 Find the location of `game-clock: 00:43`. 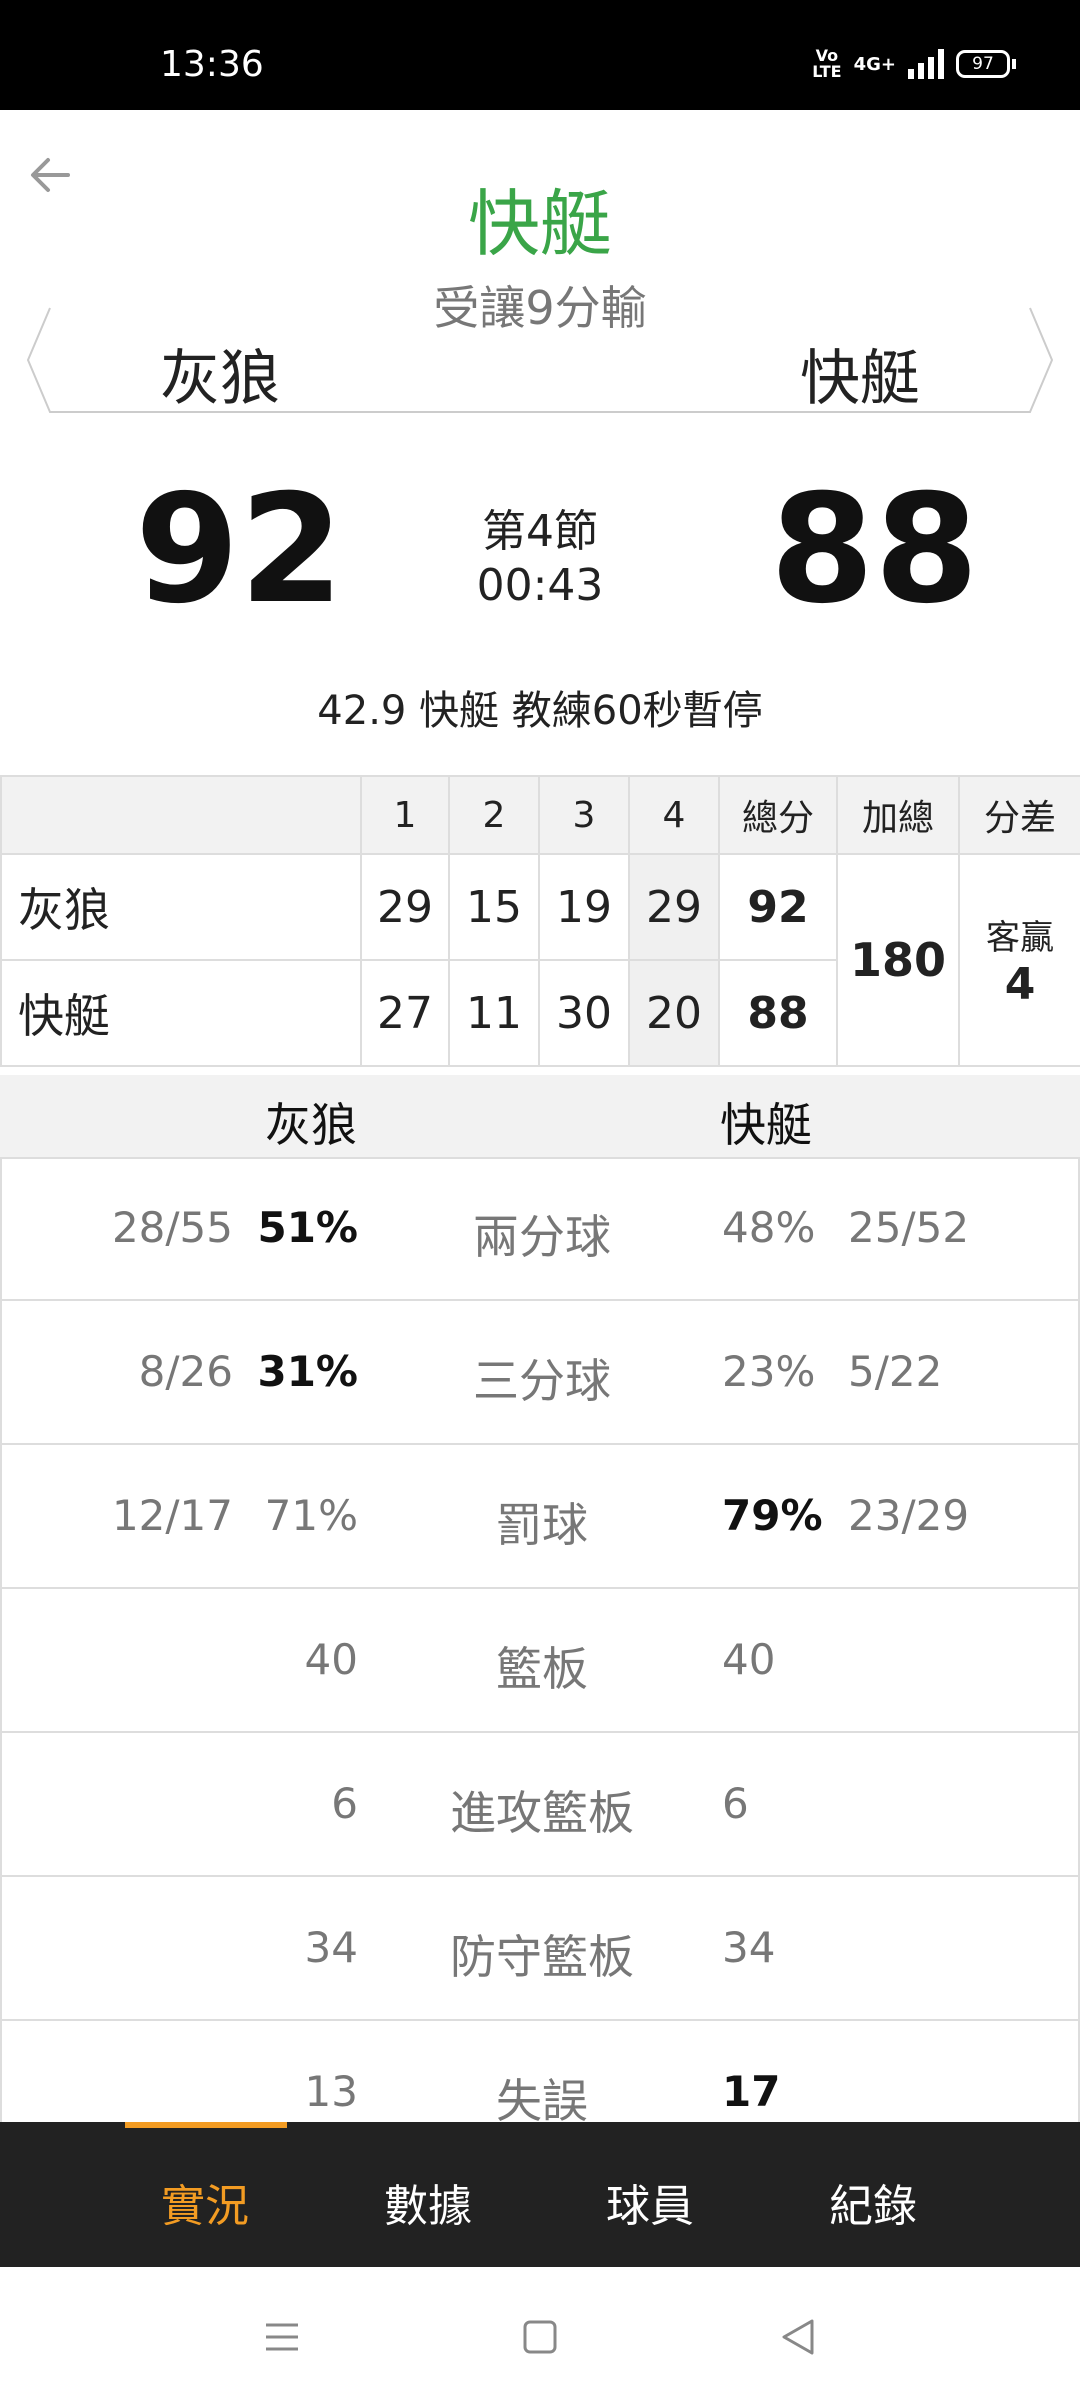

game-clock: 00:43 is located at coordinates (540, 585).